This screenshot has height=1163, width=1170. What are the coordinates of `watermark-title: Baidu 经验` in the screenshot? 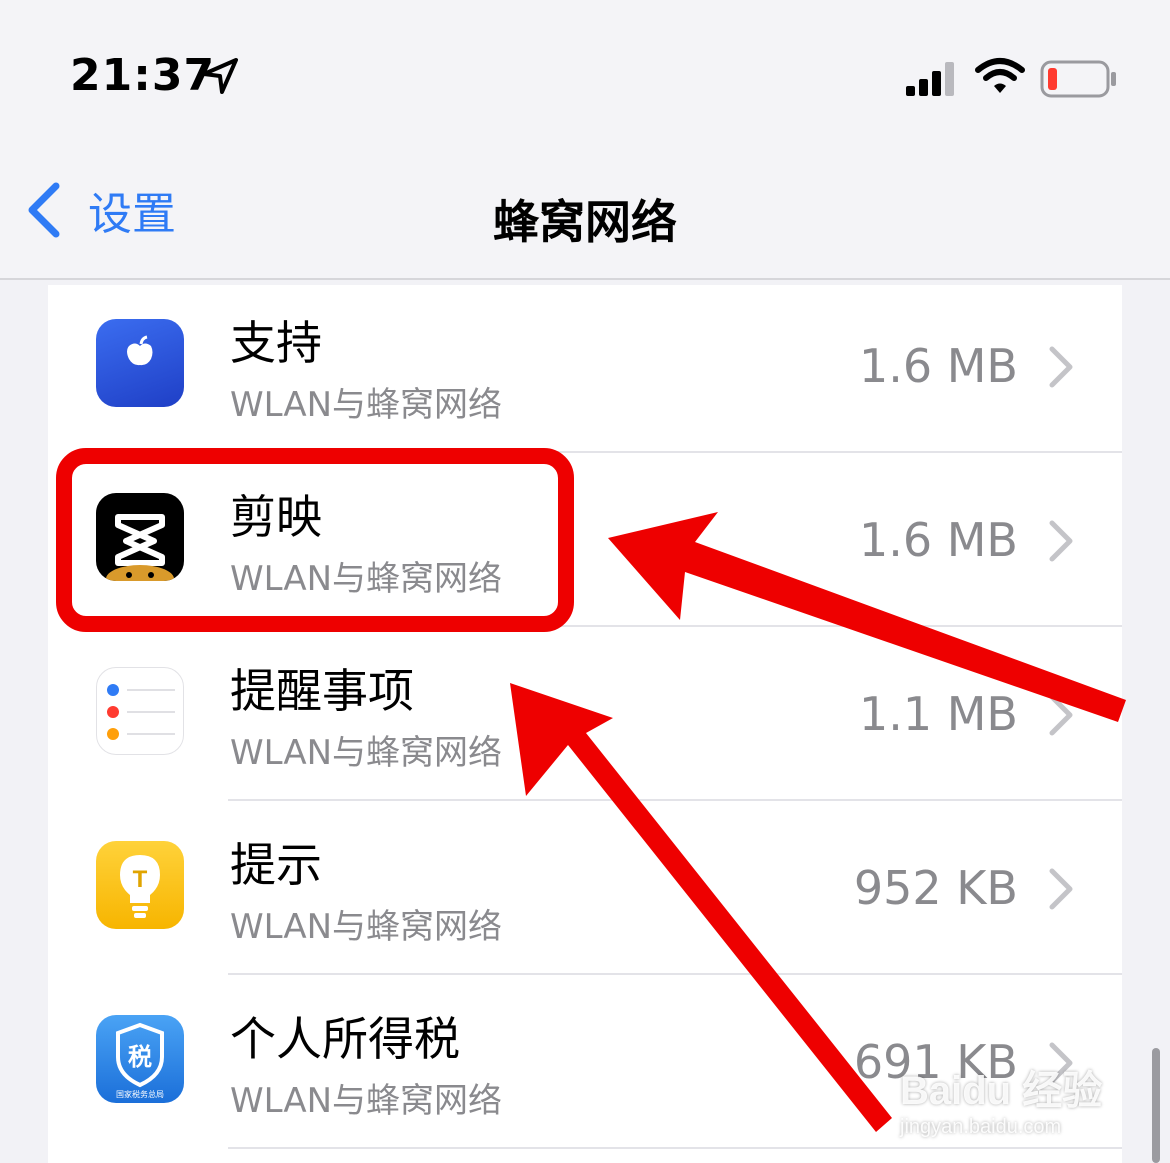 It's located at (1001, 1091).